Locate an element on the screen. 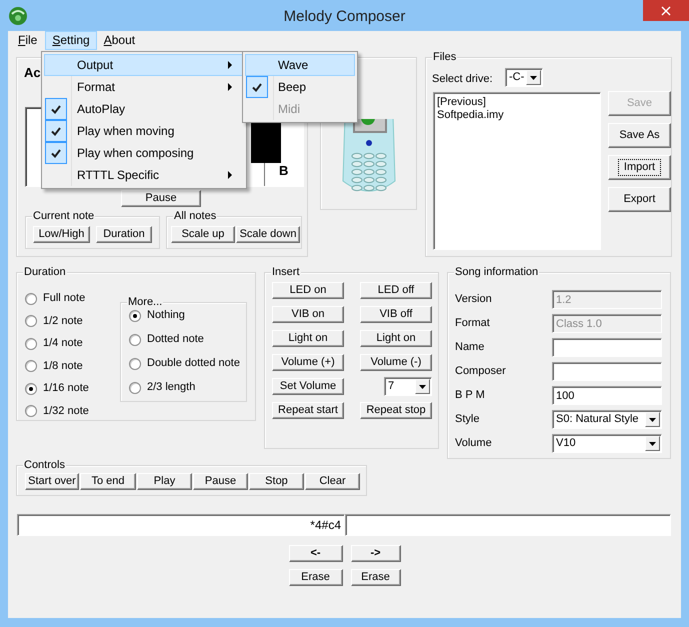  panel-heading: Ac is located at coordinates (32, 73).